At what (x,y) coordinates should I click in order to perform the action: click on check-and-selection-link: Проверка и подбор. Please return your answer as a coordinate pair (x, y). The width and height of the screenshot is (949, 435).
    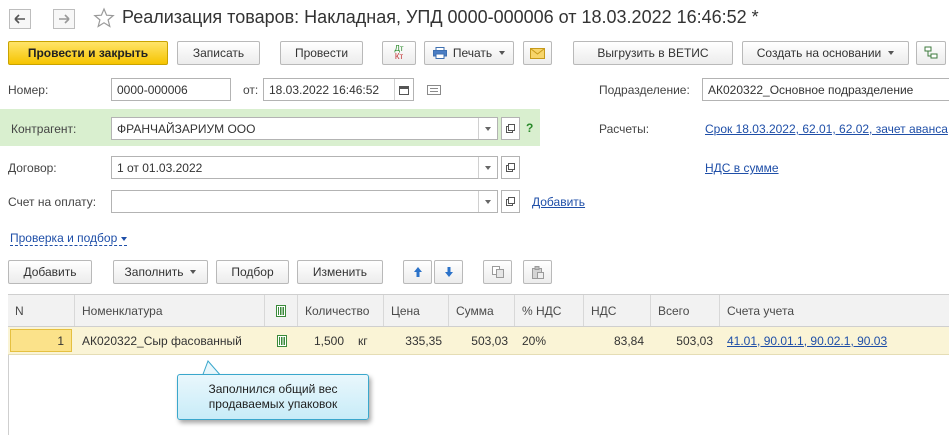
    Looking at the image, I should click on (69, 238).